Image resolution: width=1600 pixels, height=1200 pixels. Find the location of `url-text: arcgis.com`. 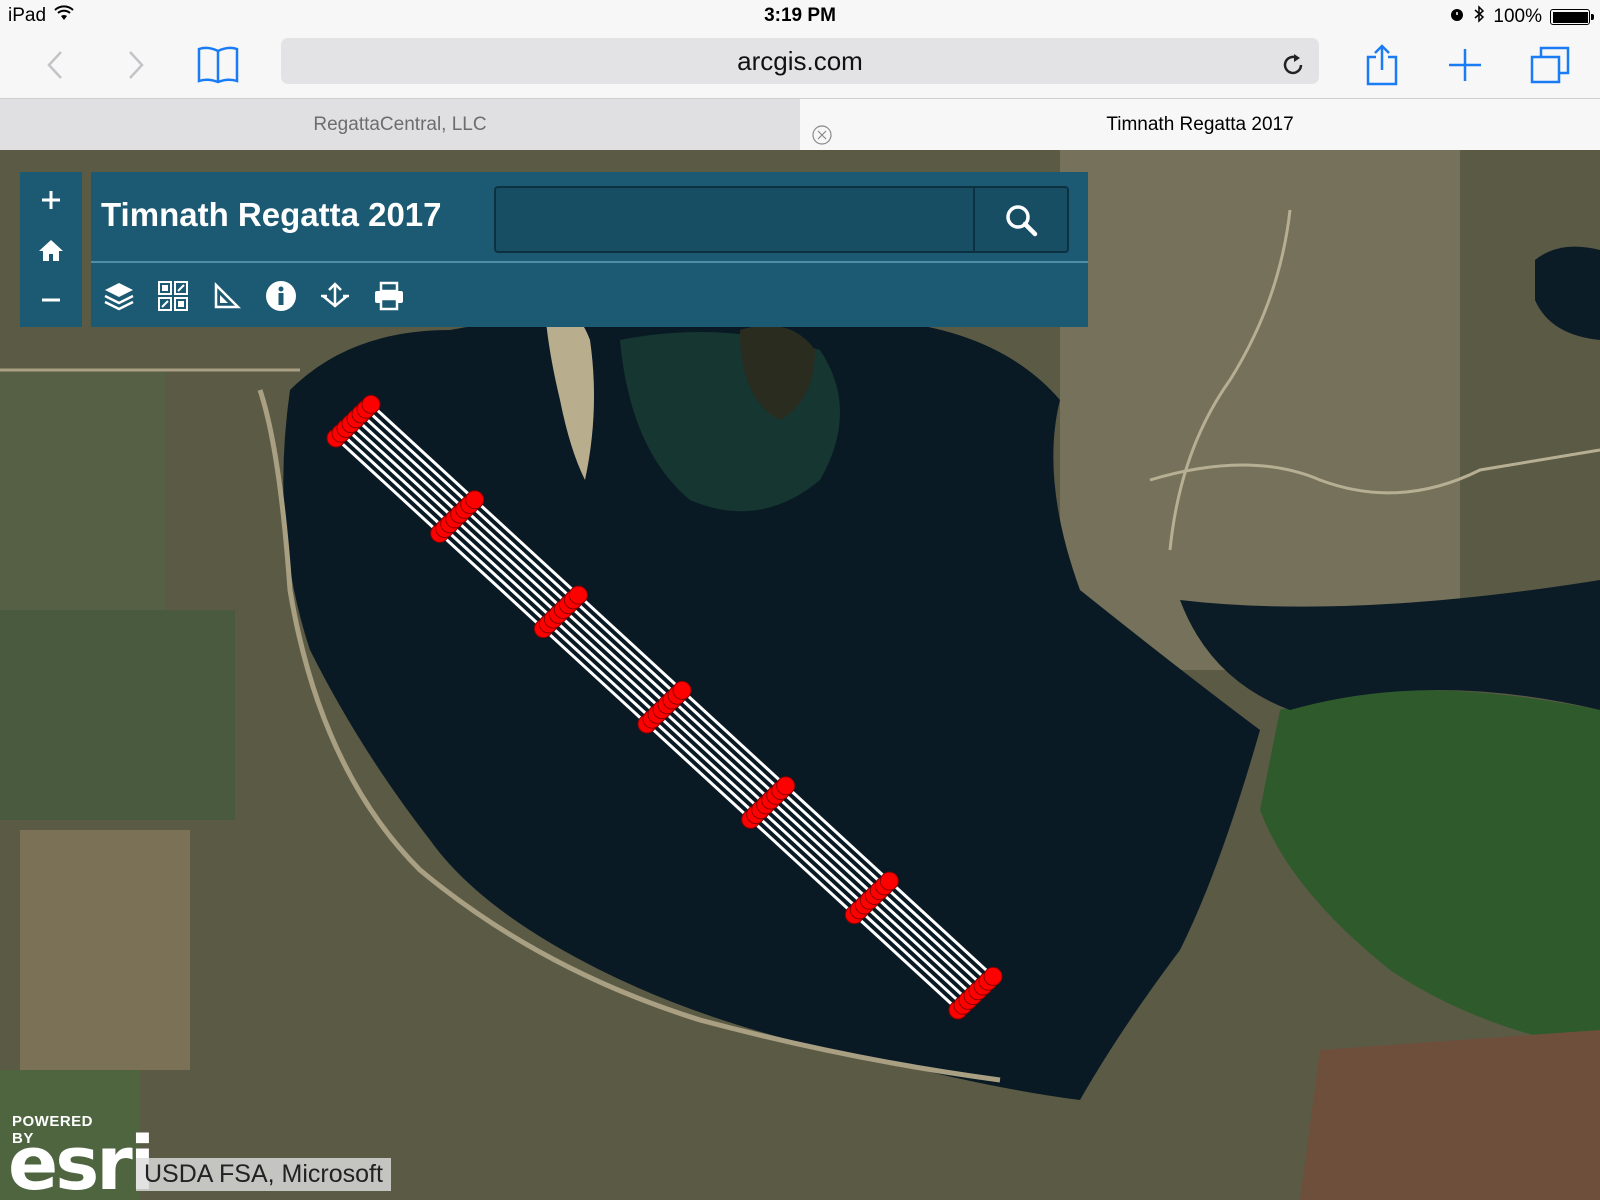

url-text: arcgis.com is located at coordinates (800, 61).